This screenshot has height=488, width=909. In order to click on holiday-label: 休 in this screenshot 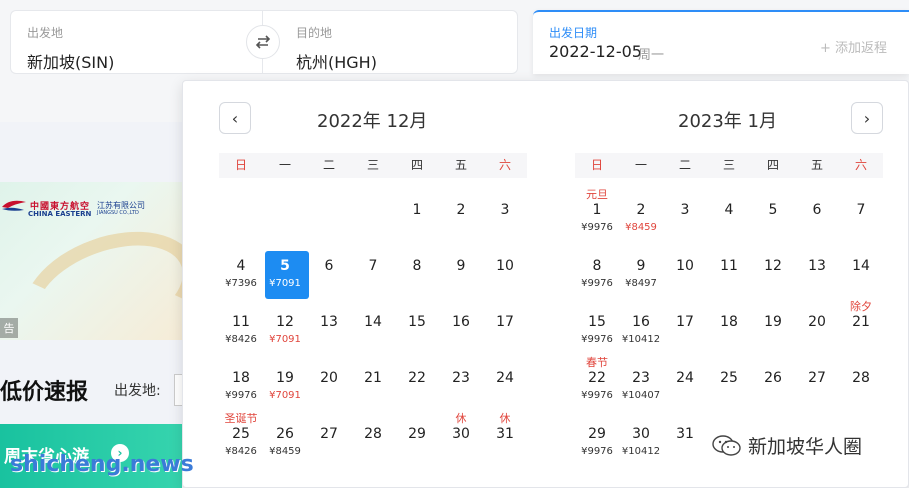, I will do `click(505, 418)`.